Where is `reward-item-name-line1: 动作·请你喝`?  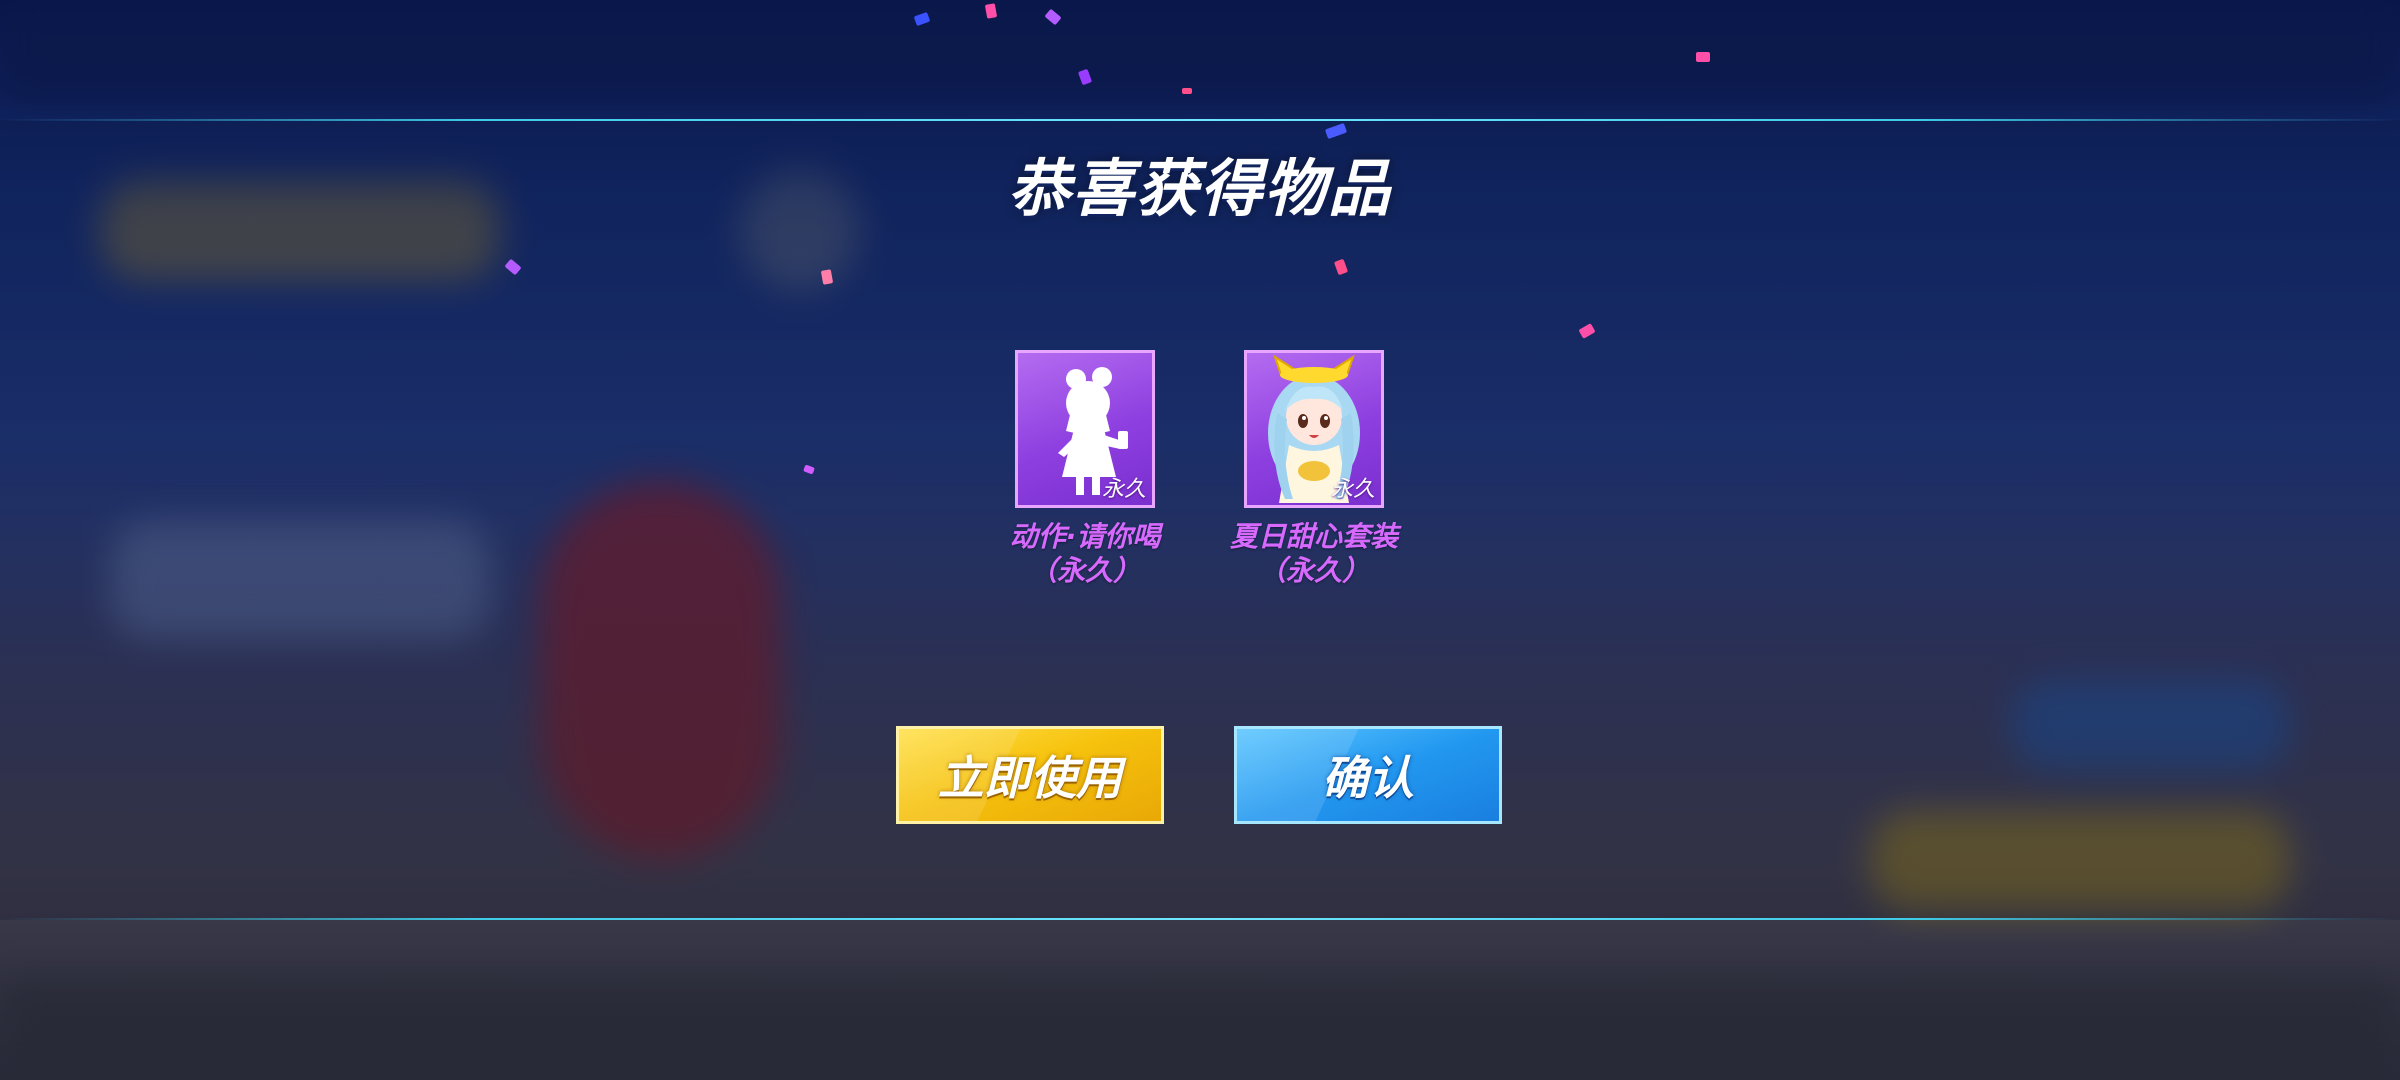 reward-item-name-line1: 动作·请你喝 is located at coordinates (1085, 536).